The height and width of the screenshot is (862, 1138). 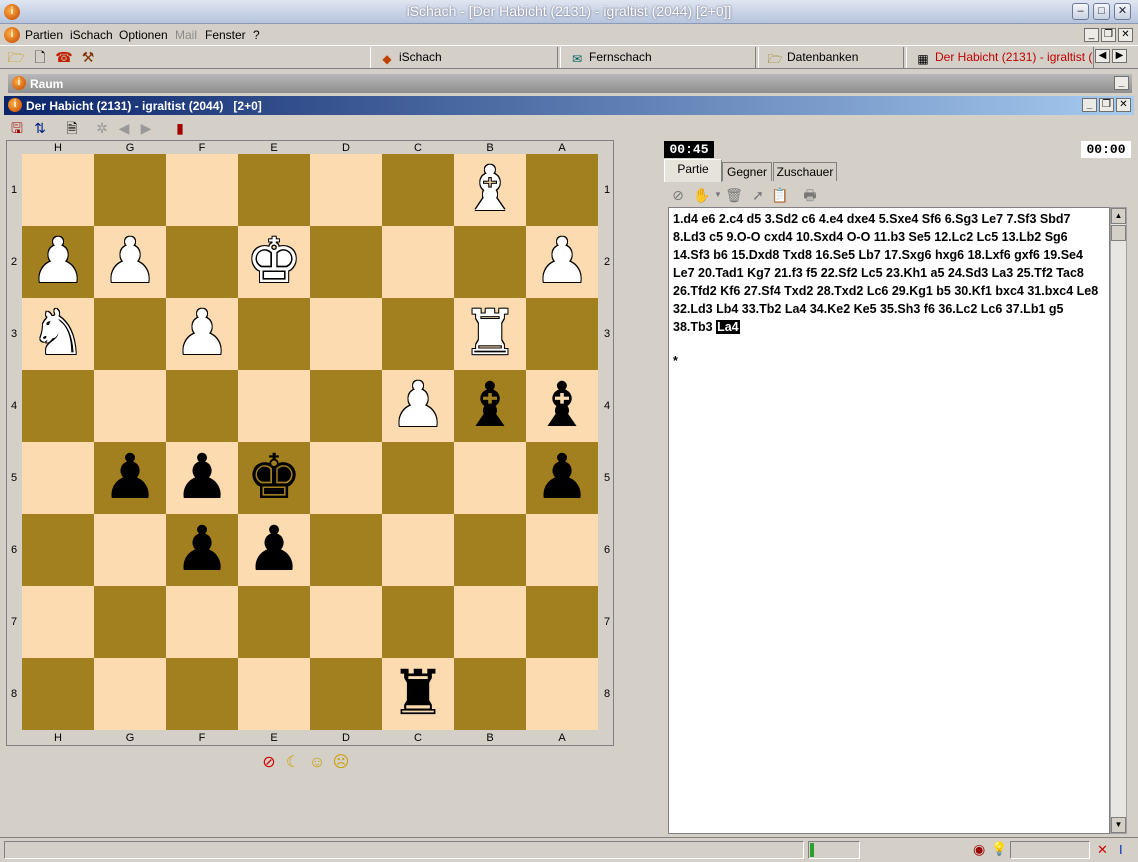 What do you see at coordinates (58, 622) in the screenshot?
I see `square-h7` at bounding box center [58, 622].